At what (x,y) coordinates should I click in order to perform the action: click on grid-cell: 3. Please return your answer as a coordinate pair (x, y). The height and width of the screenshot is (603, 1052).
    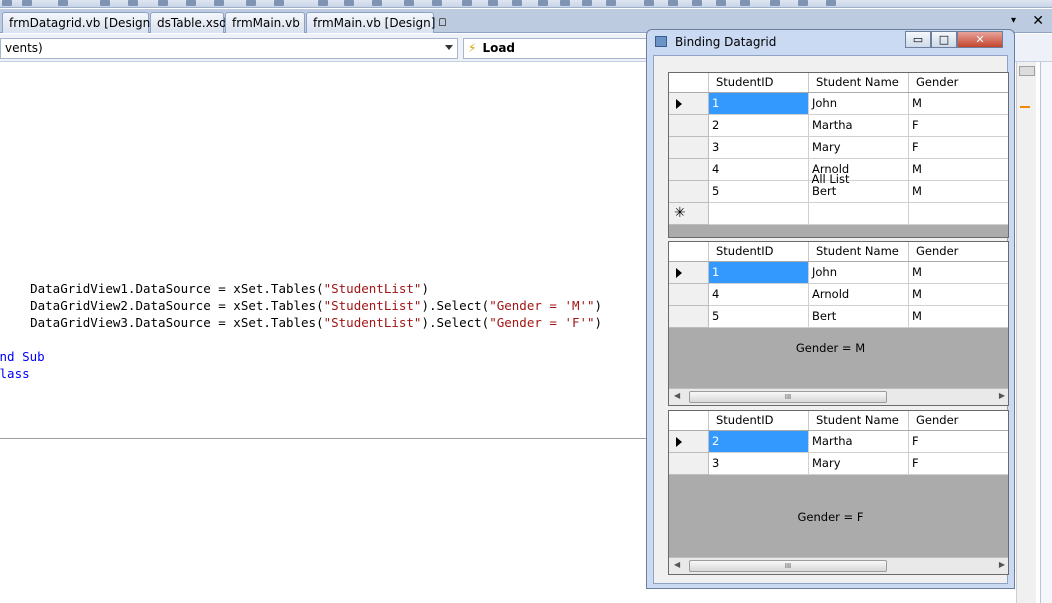
    Looking at the image, I should click on (759, 148).